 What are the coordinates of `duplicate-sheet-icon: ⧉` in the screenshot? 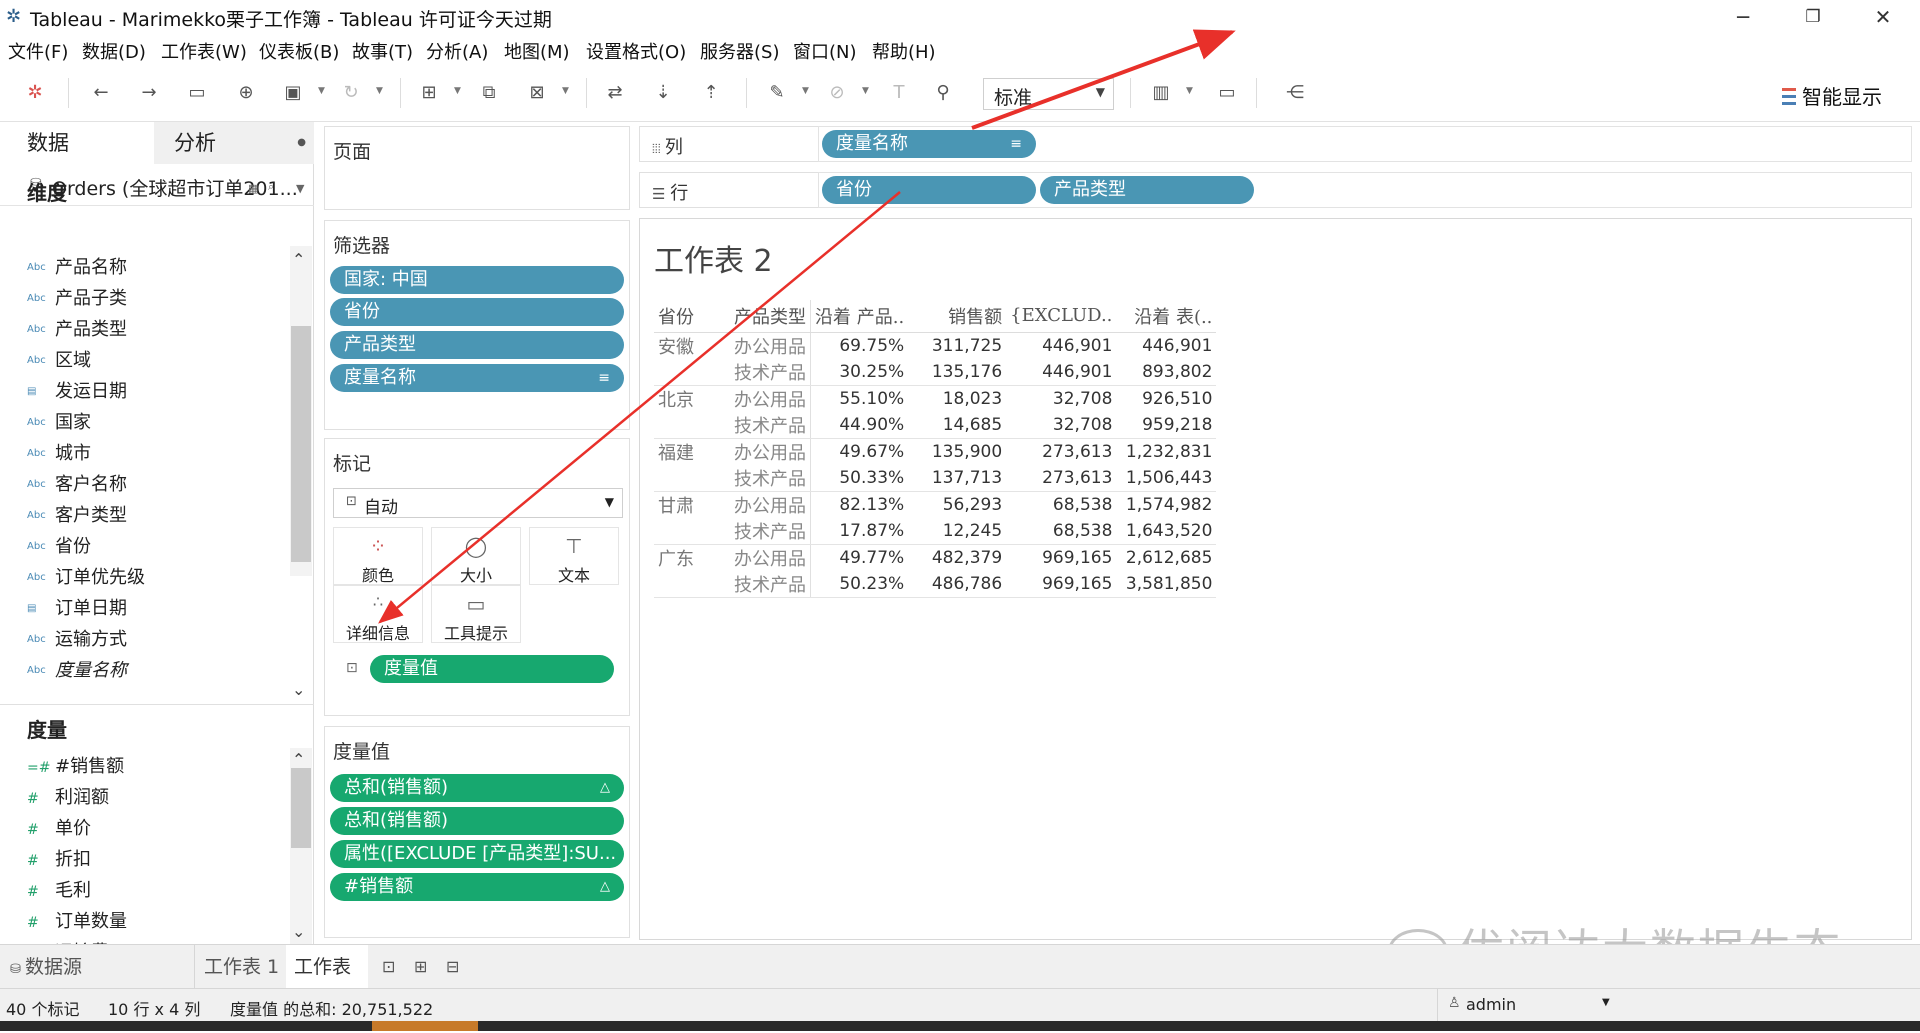 It's located at (489, 93).